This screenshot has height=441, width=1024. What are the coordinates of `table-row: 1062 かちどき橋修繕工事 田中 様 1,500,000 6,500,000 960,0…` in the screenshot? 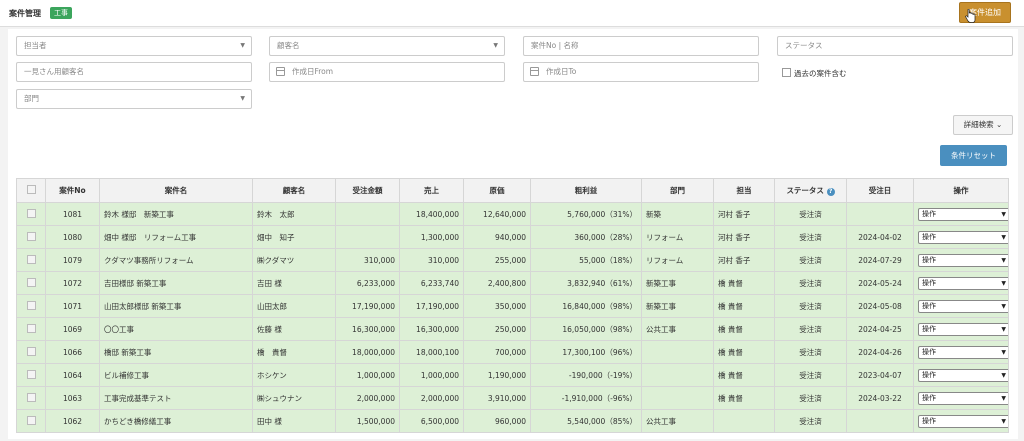 It's located at (512, 421).